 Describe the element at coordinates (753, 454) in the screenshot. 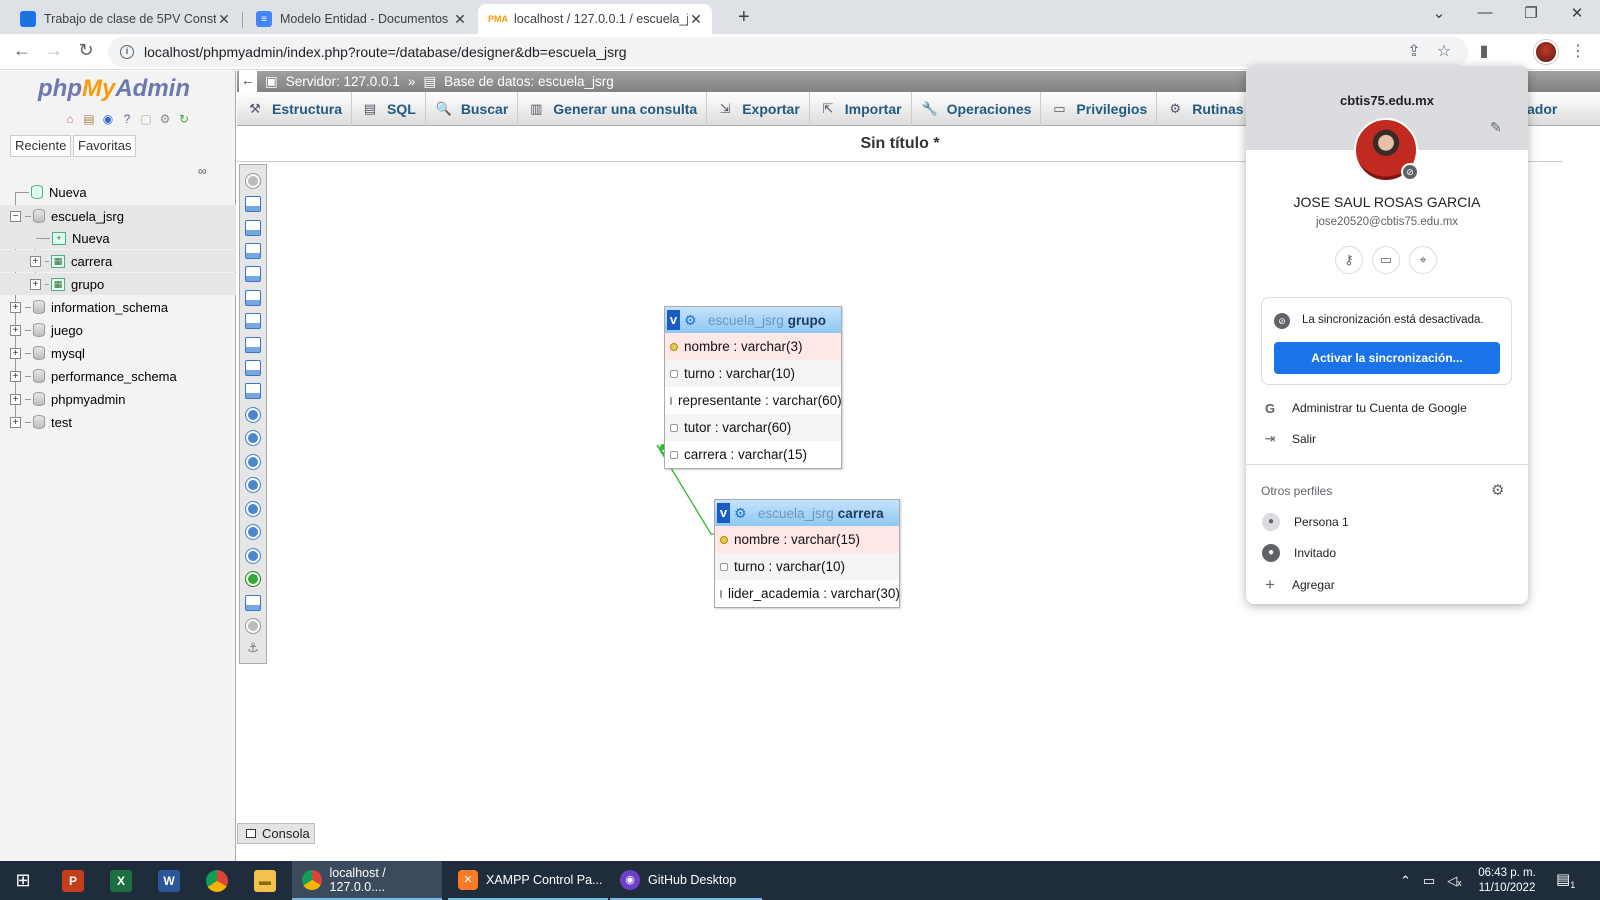

I see `table-column-row: carrera : varchar(15)` at that location.